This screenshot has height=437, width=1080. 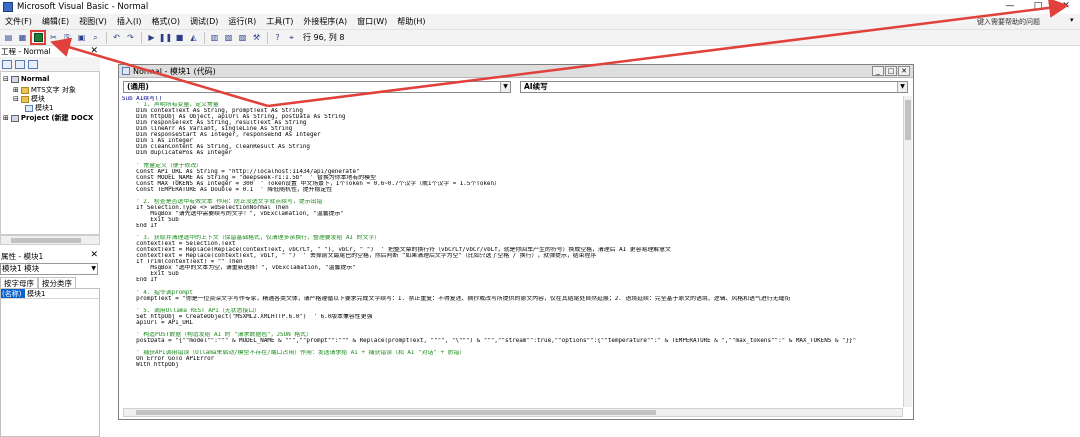 I want to click on help-dropdown-icon: ▾, so click(x=1072, y=20).